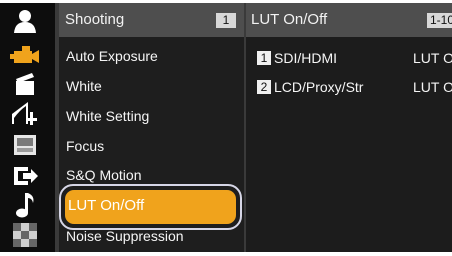 The height and width of the screenshot is (256, 452). Describe the element at coordinates (289, 19) in the screenshot. I see `submenu-title: LUT On/Off` at that location.